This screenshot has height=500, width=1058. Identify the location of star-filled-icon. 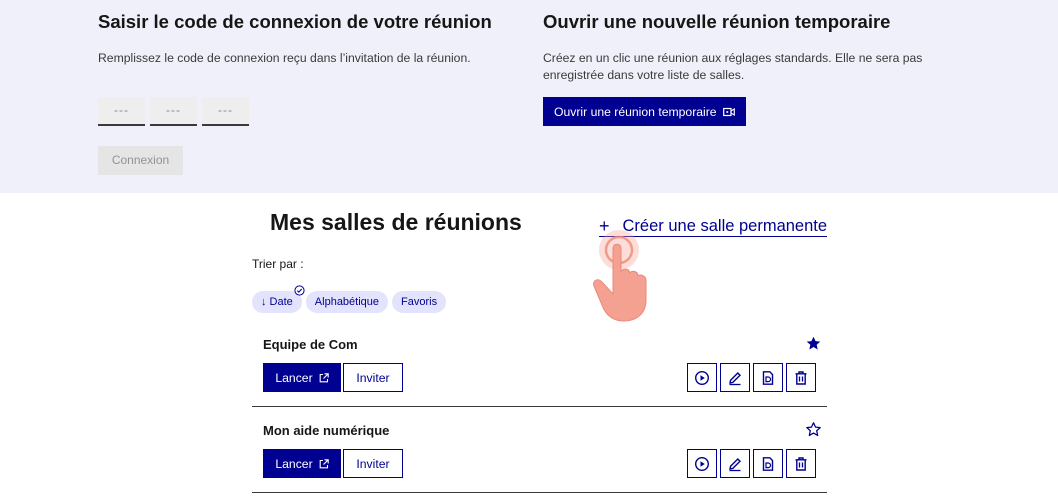
(813, 343).